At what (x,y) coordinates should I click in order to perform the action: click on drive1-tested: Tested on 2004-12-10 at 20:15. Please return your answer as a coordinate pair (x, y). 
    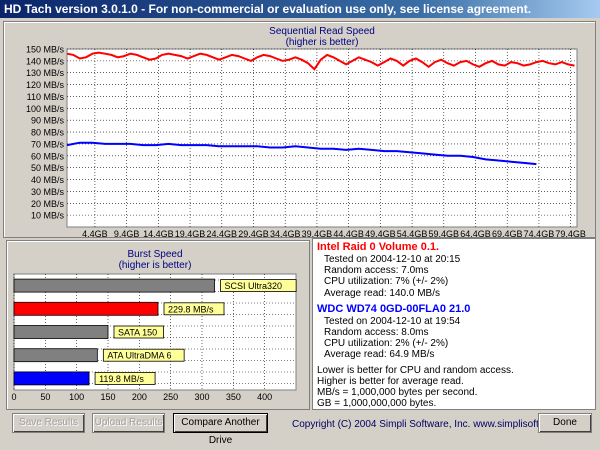
    Looking at the image, I should click on (392, 259).